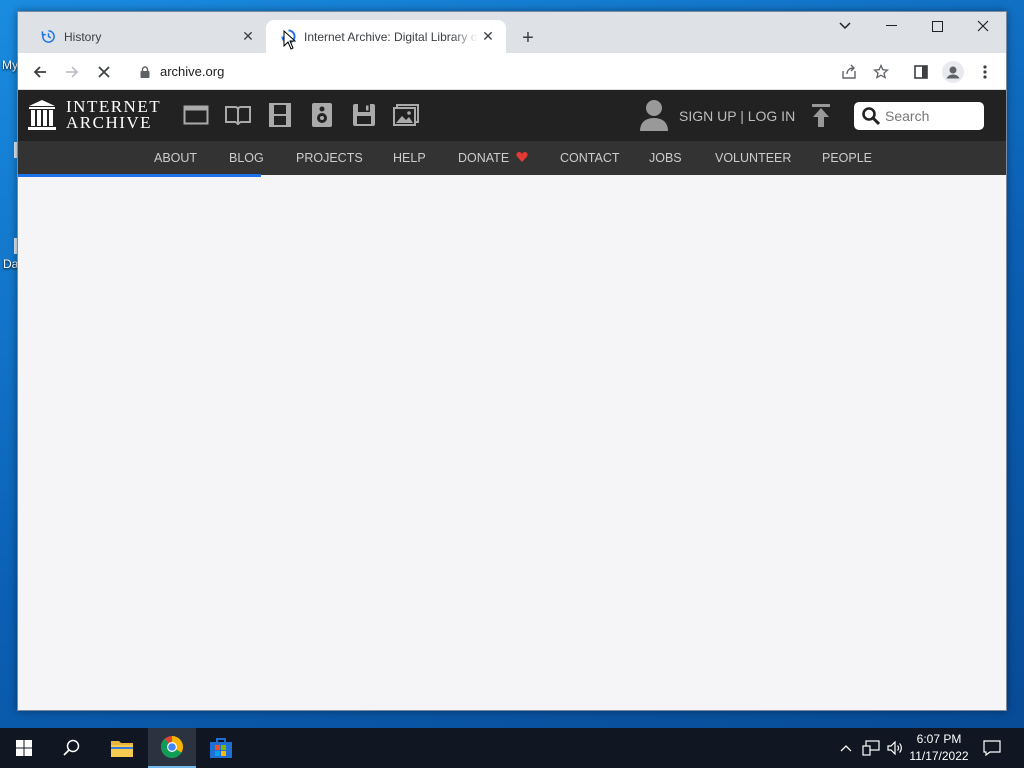 The width and height of the screenshot is (1024, 768). I want to click on share-icon, so click(849, 72).